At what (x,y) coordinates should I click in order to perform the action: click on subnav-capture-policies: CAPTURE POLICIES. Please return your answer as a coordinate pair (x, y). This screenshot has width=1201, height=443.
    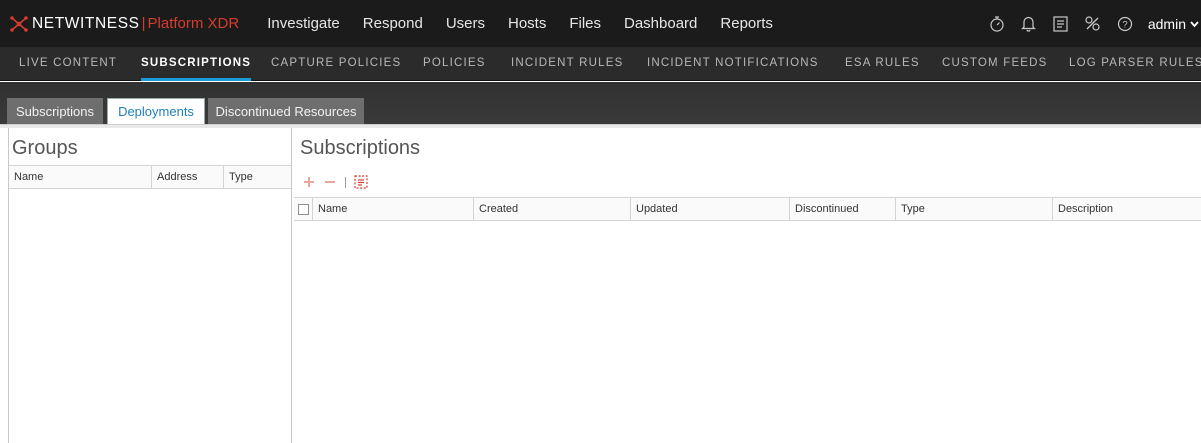
    Looking at the image, I should click on (336, 69).